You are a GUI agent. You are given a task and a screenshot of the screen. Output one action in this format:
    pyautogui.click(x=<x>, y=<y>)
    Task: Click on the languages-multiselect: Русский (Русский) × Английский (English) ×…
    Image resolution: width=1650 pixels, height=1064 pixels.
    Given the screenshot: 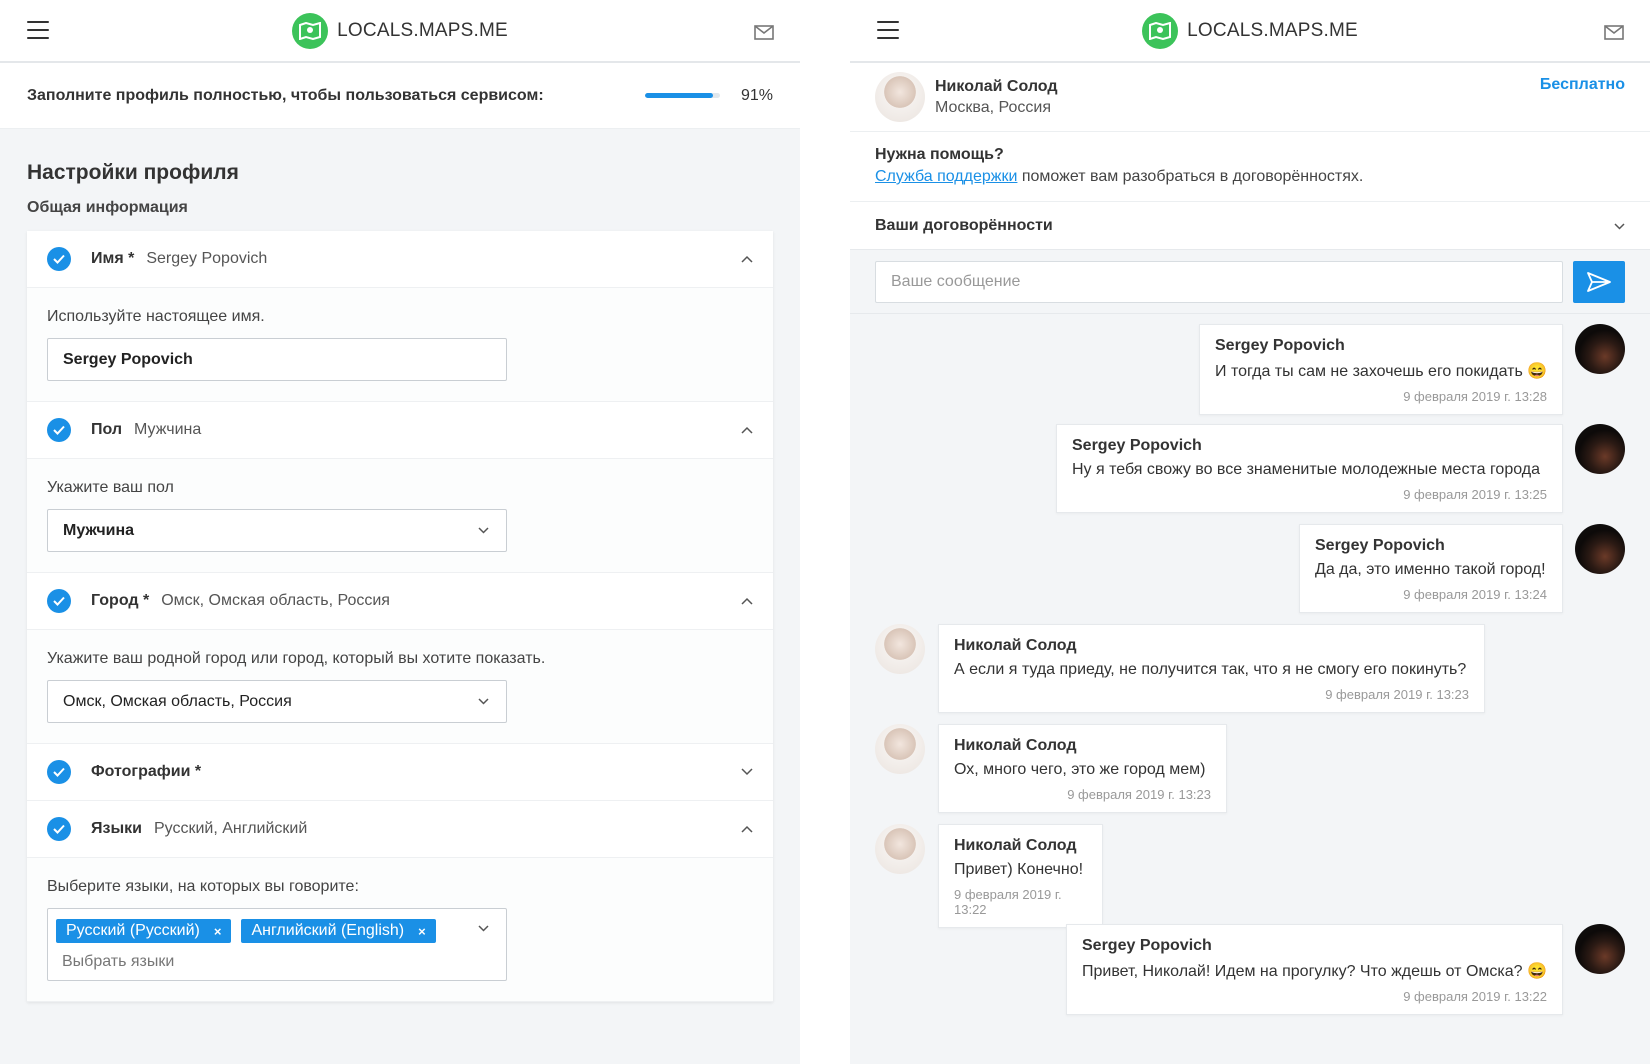 What is the action you would take?
    pyautogui.click(x=277, y=944)
    